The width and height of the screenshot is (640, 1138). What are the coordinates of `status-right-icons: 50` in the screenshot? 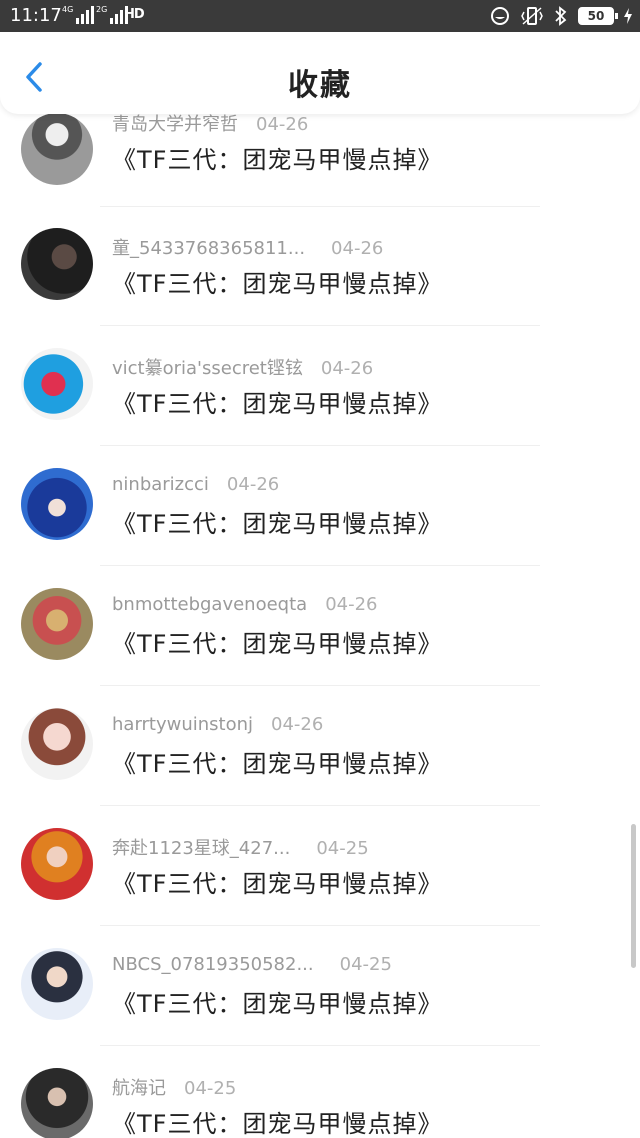 It's located at (561, 16).